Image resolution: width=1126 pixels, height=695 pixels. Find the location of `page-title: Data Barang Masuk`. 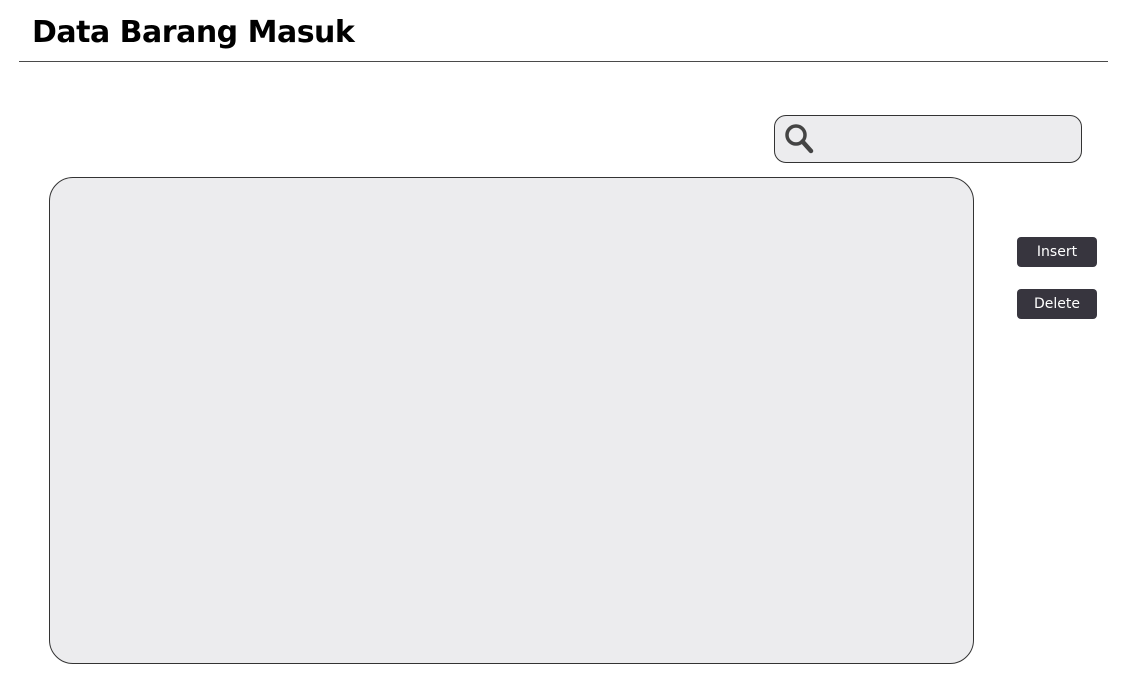

page-title: Data Barang Masuk is located at coordinates (193, 32).